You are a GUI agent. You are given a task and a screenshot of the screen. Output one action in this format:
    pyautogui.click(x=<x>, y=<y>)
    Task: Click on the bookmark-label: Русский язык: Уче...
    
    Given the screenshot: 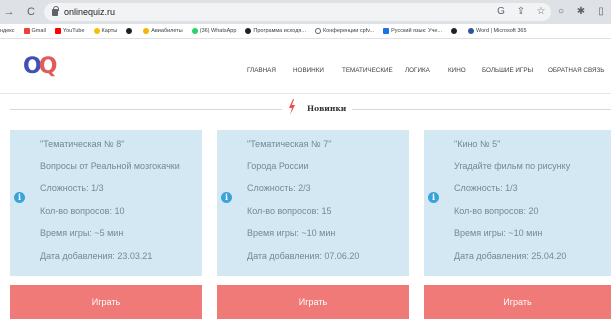 What is the action you would take?
    pyautogui.click(x=416, y=31)
    